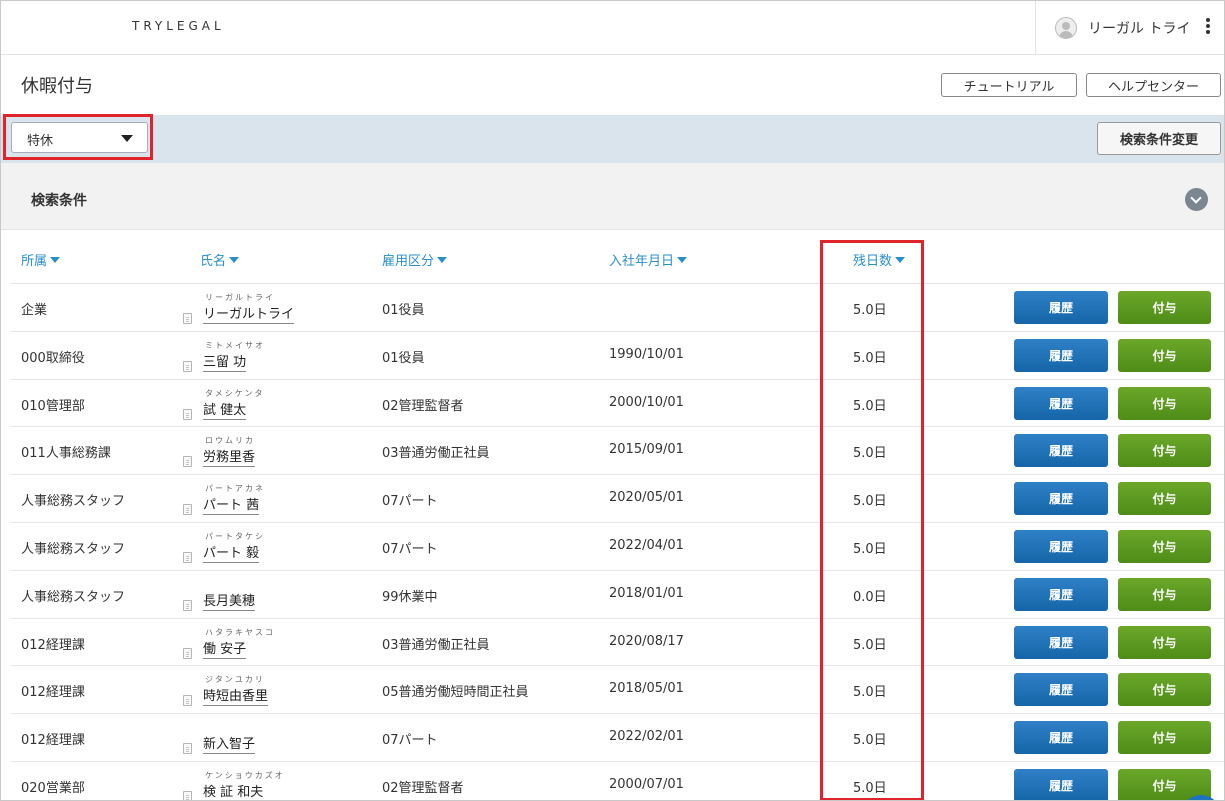  What do you see at coordinates (231, 504) in the screenshot?
I see `employee-name-link: パート 茜` at bounding box center [231, 504].